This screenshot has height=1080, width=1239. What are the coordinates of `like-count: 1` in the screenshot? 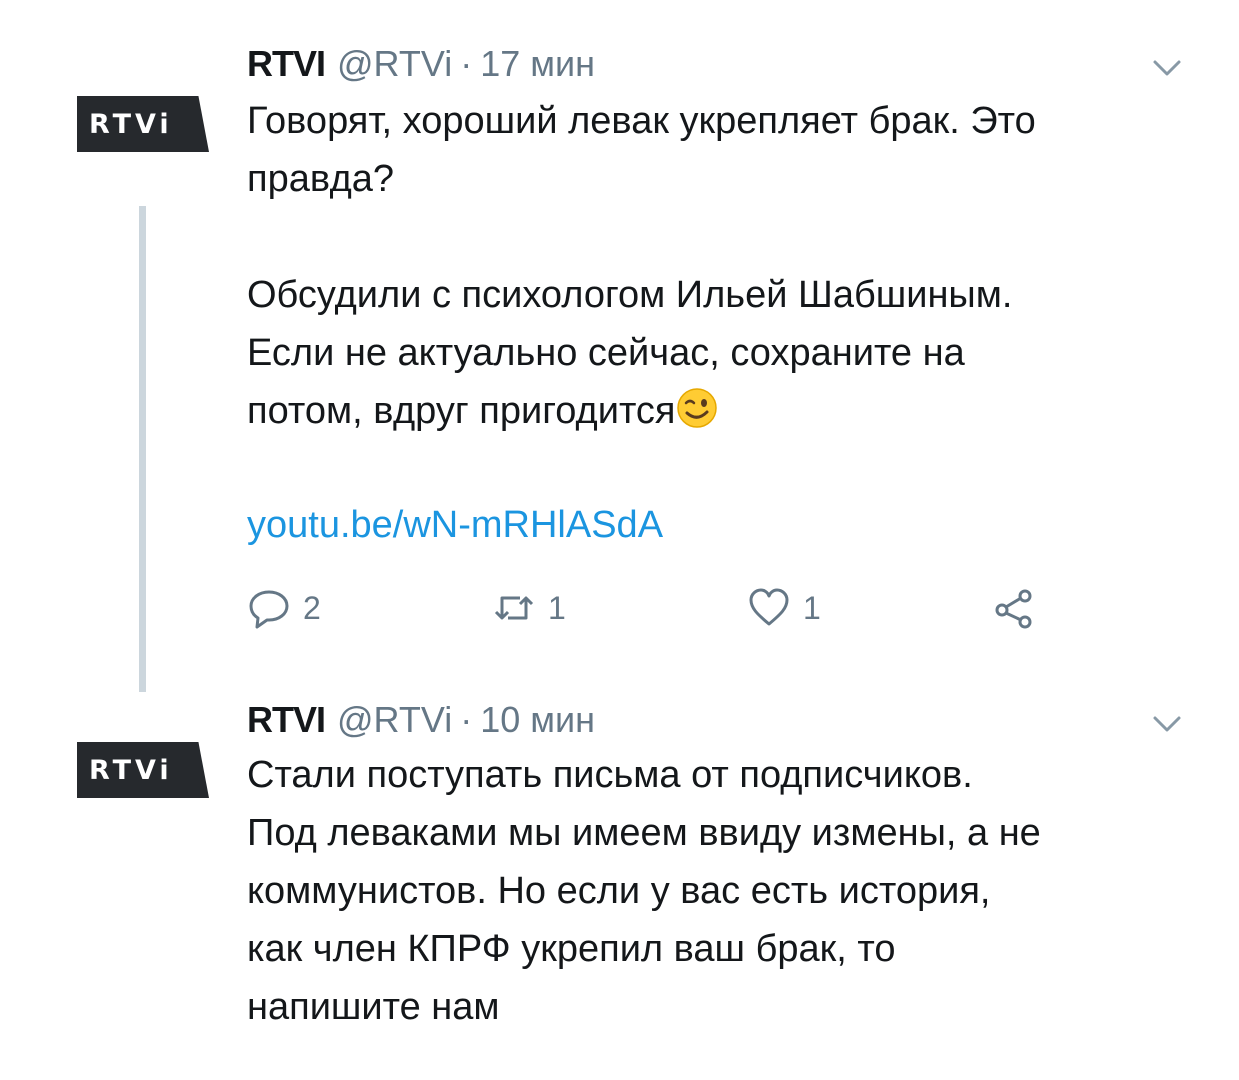 It's located at (812, 607).